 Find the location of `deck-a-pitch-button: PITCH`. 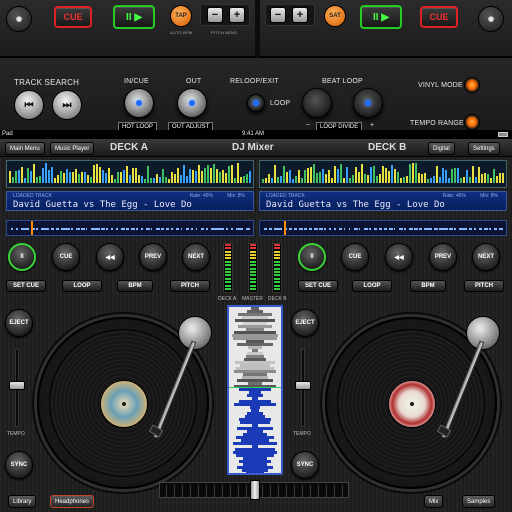

deck-a-pitch-button: PITCH is located at coordinates (190, 286).